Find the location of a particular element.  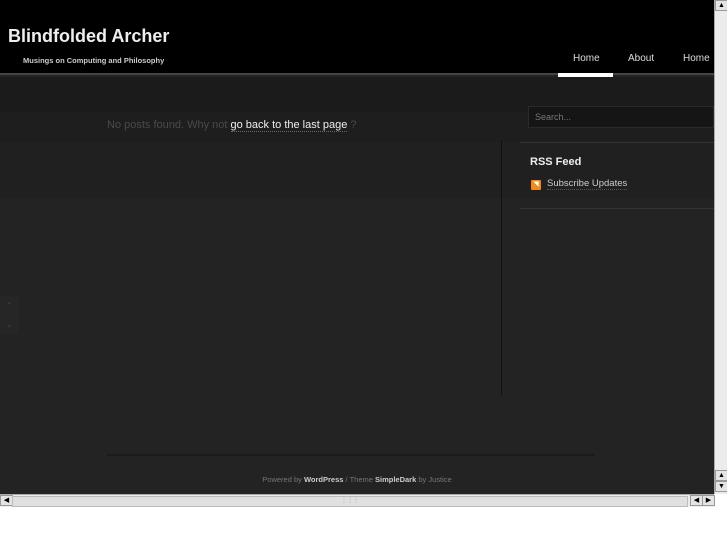

scroll-up-button-2: ▲ is located at coordinates (721, 475).